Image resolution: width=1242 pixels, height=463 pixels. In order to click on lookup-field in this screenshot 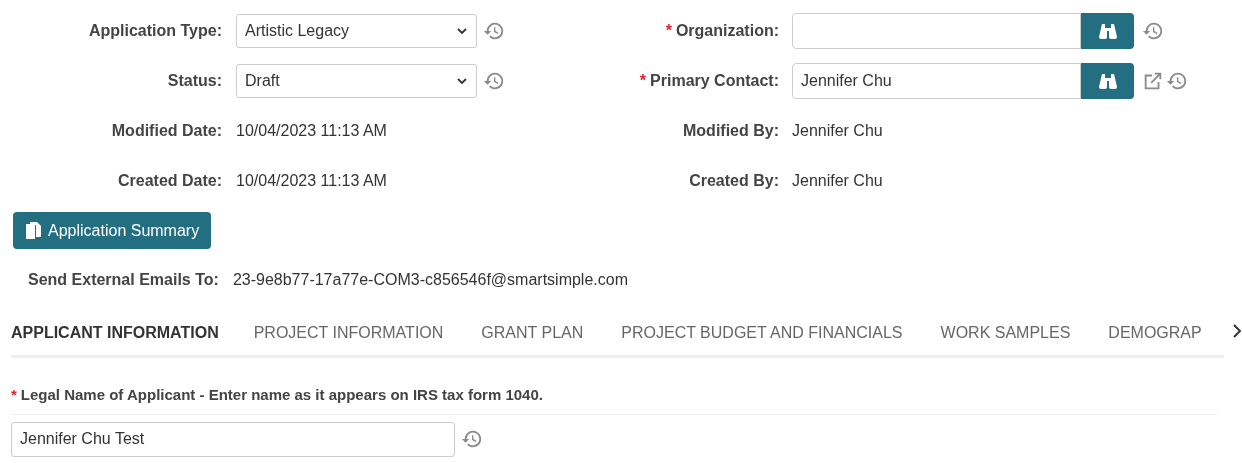, I will do `click(936, 31)`.